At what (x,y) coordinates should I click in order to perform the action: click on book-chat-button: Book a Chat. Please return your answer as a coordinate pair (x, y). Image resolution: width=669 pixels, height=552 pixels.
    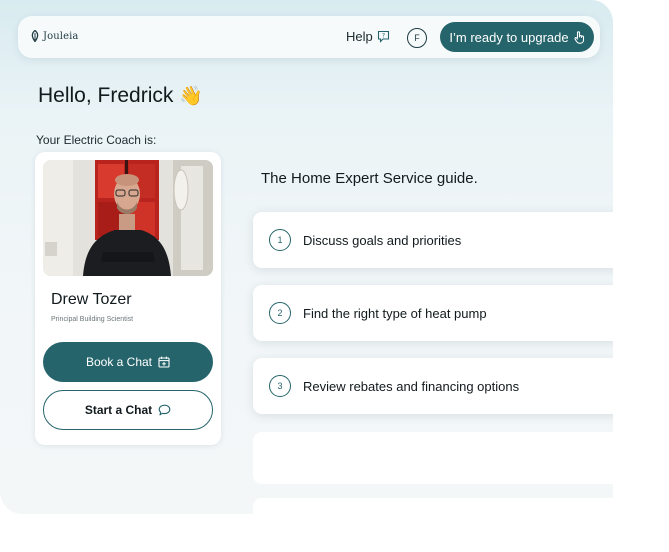
    Looking at the image, I should click on (128, 362).